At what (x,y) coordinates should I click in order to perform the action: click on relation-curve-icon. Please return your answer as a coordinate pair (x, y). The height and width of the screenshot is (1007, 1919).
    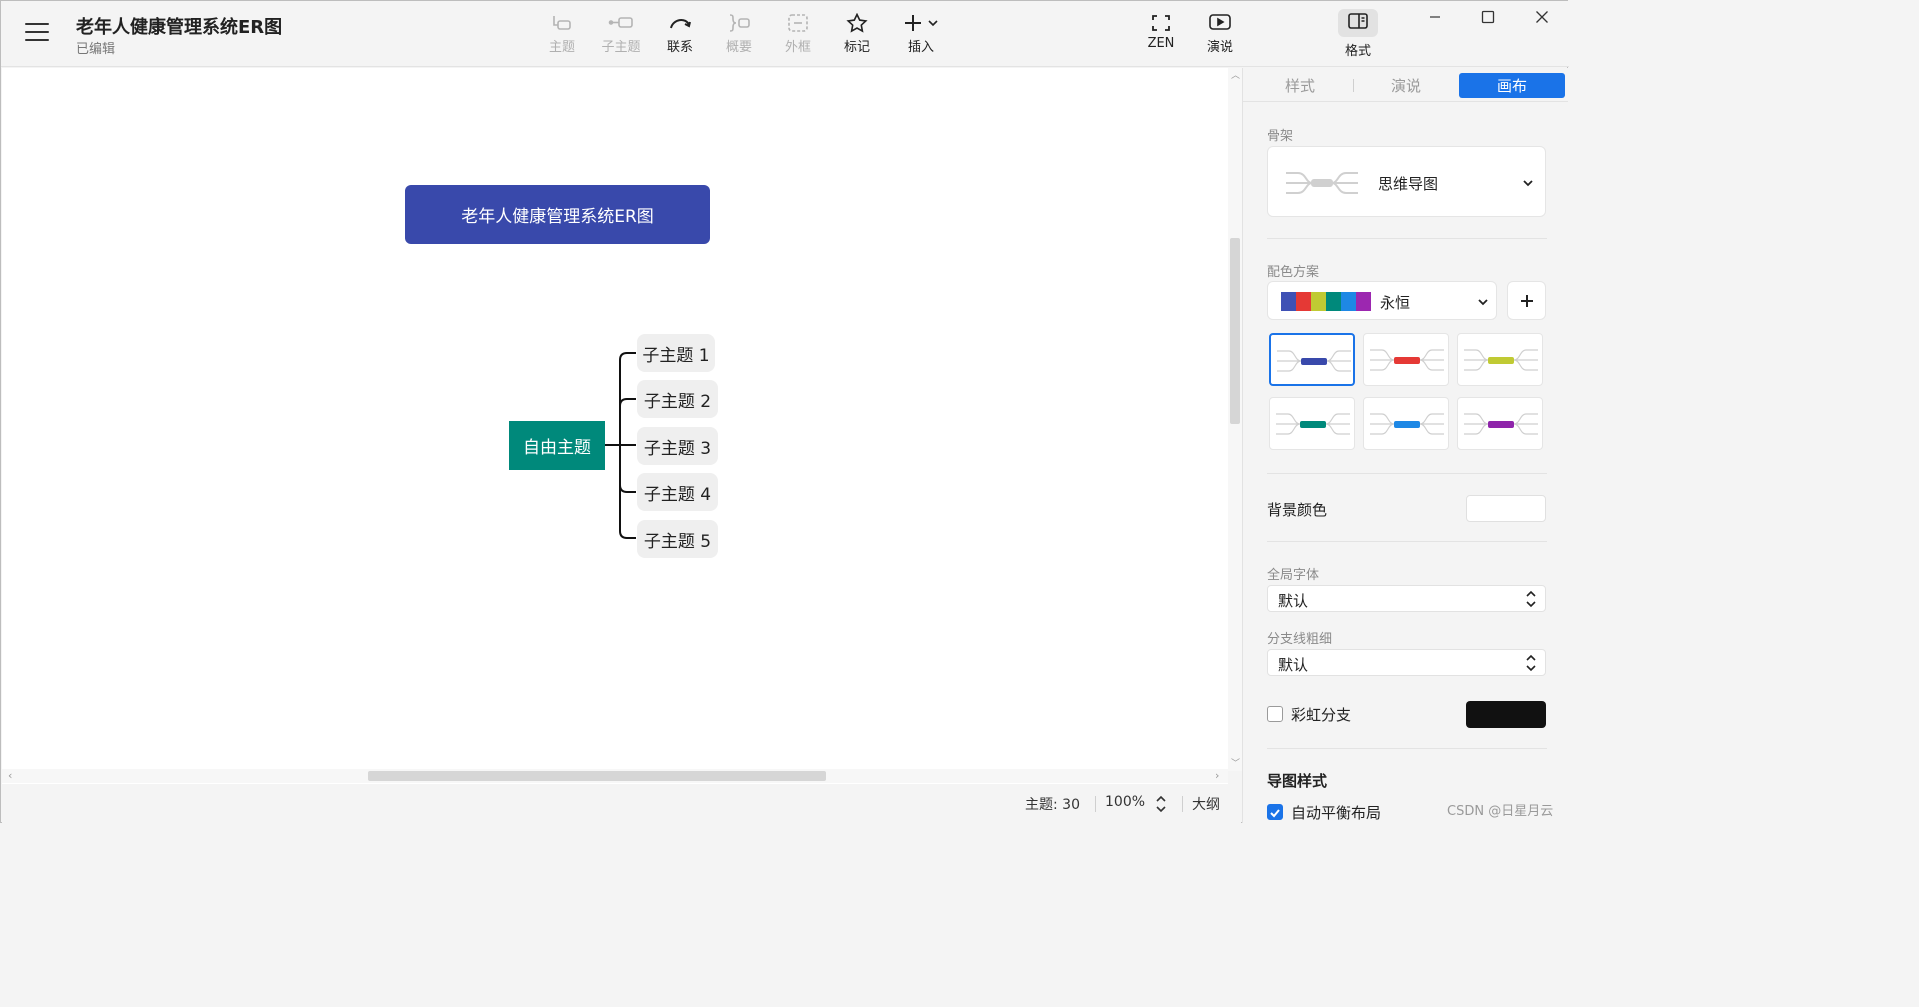
    Looking at the image, I should click on (680, 24).